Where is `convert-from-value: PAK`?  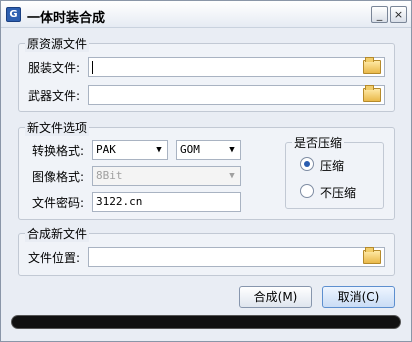 convert-from-value: PAK is located at coordinates (106, 149).